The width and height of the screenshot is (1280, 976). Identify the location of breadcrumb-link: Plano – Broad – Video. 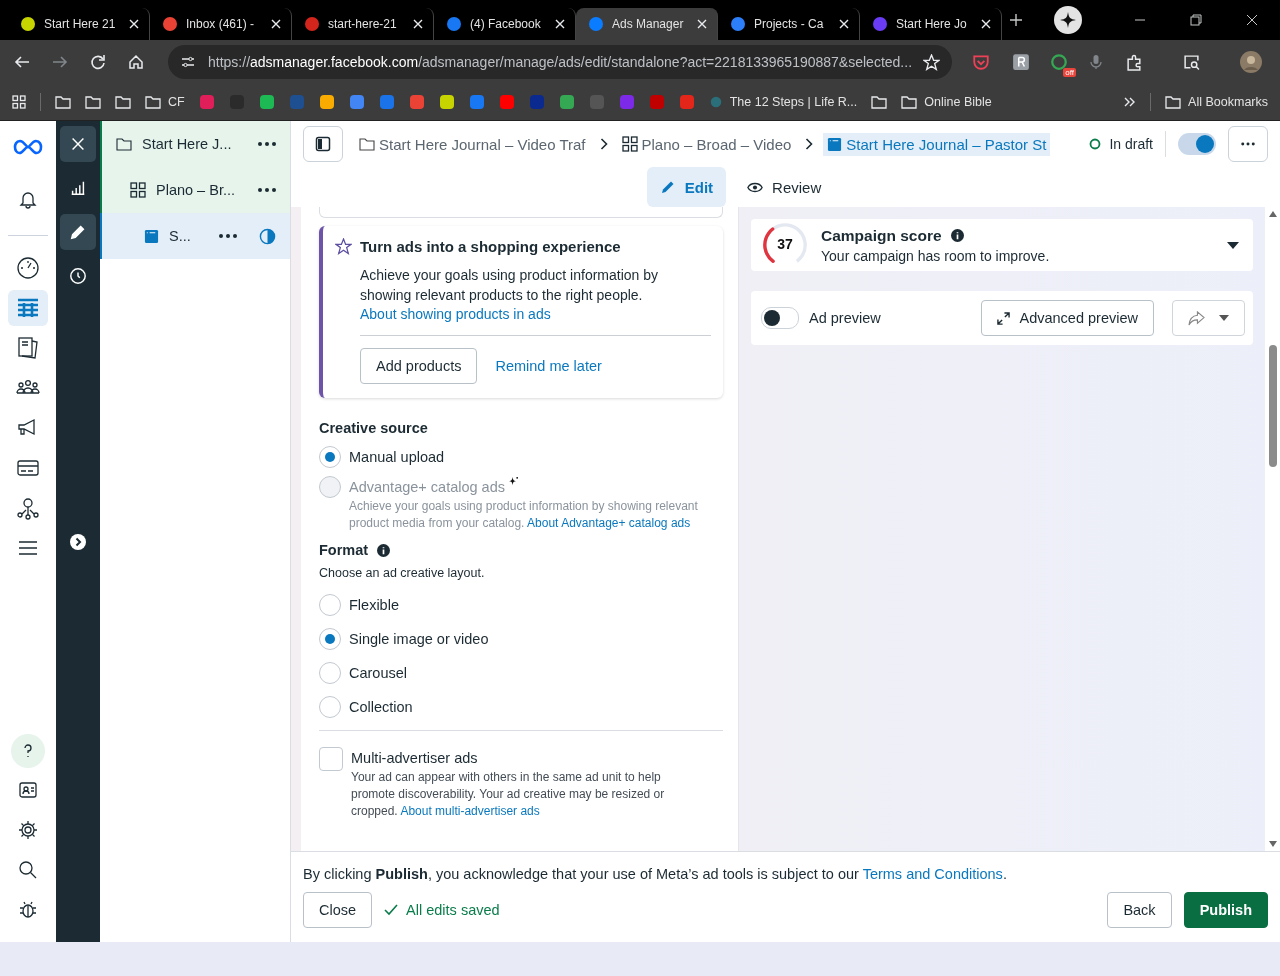
(706, 144).